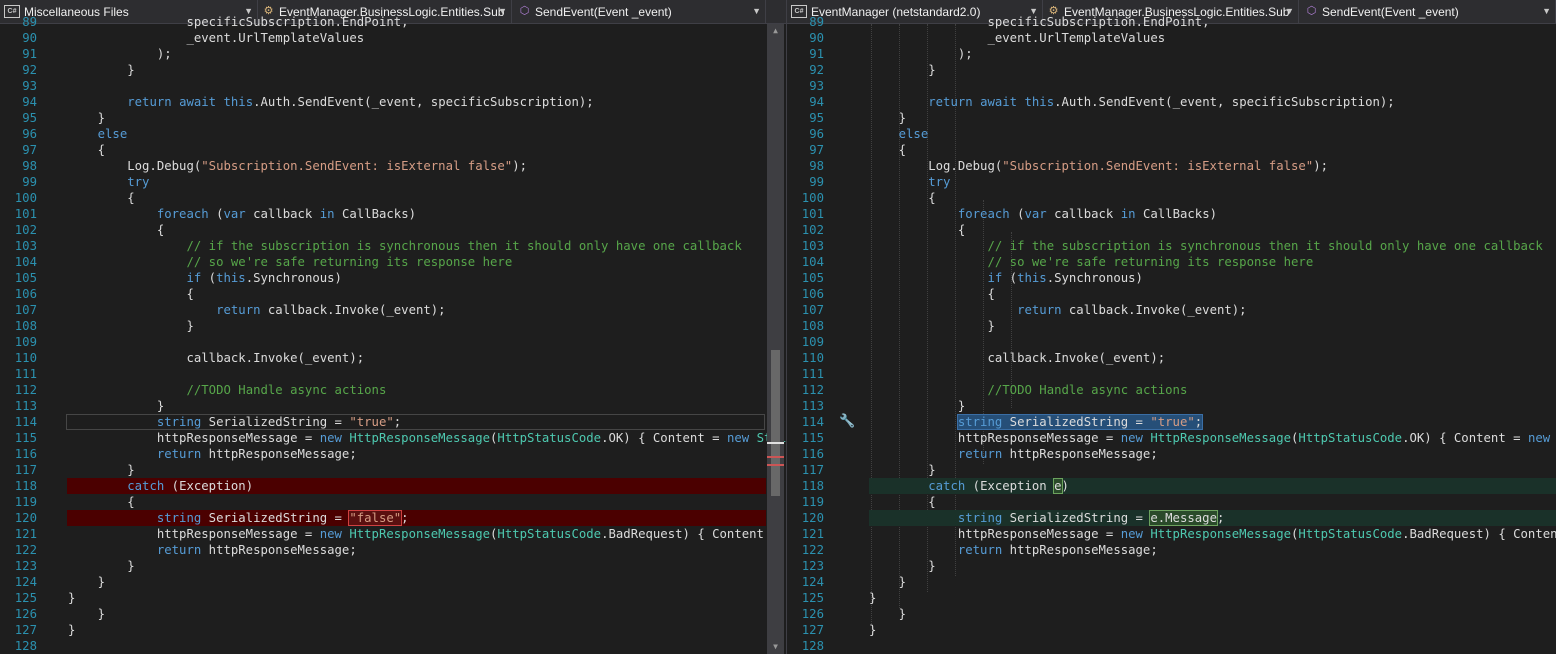 The width and height of the screenshot is (1556, 654). Describe the element at coordinates (393, 390) in the screenshot. I see `code-line: 112 //TODO Handle async actions` at that location.